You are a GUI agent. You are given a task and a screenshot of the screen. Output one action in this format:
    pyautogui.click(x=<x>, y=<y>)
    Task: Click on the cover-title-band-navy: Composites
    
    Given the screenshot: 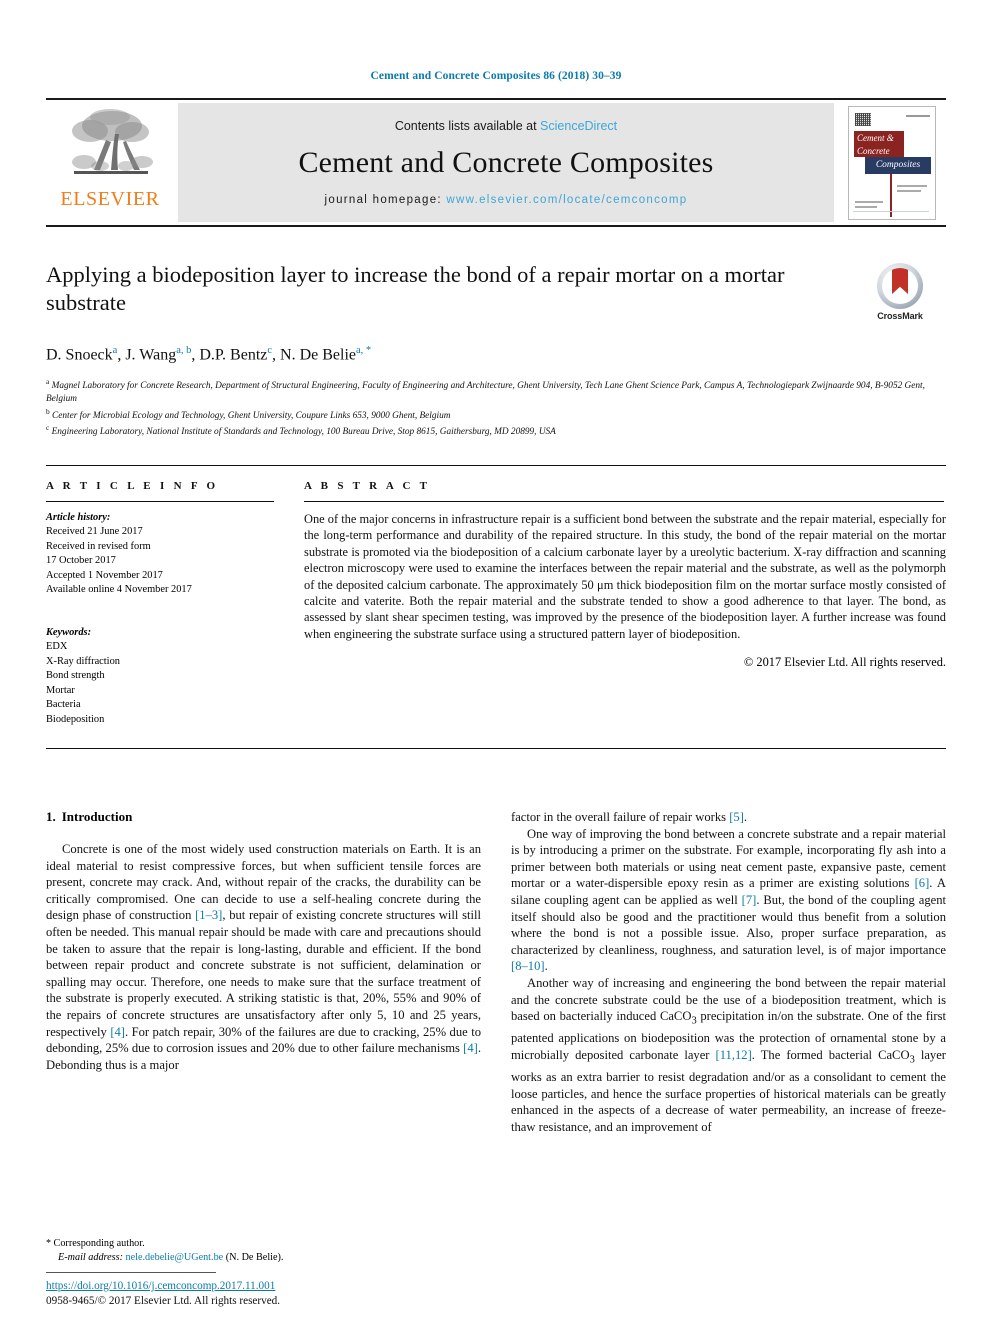 What is the action you would take?
    pyautogui.click(x=898, y=165)
    